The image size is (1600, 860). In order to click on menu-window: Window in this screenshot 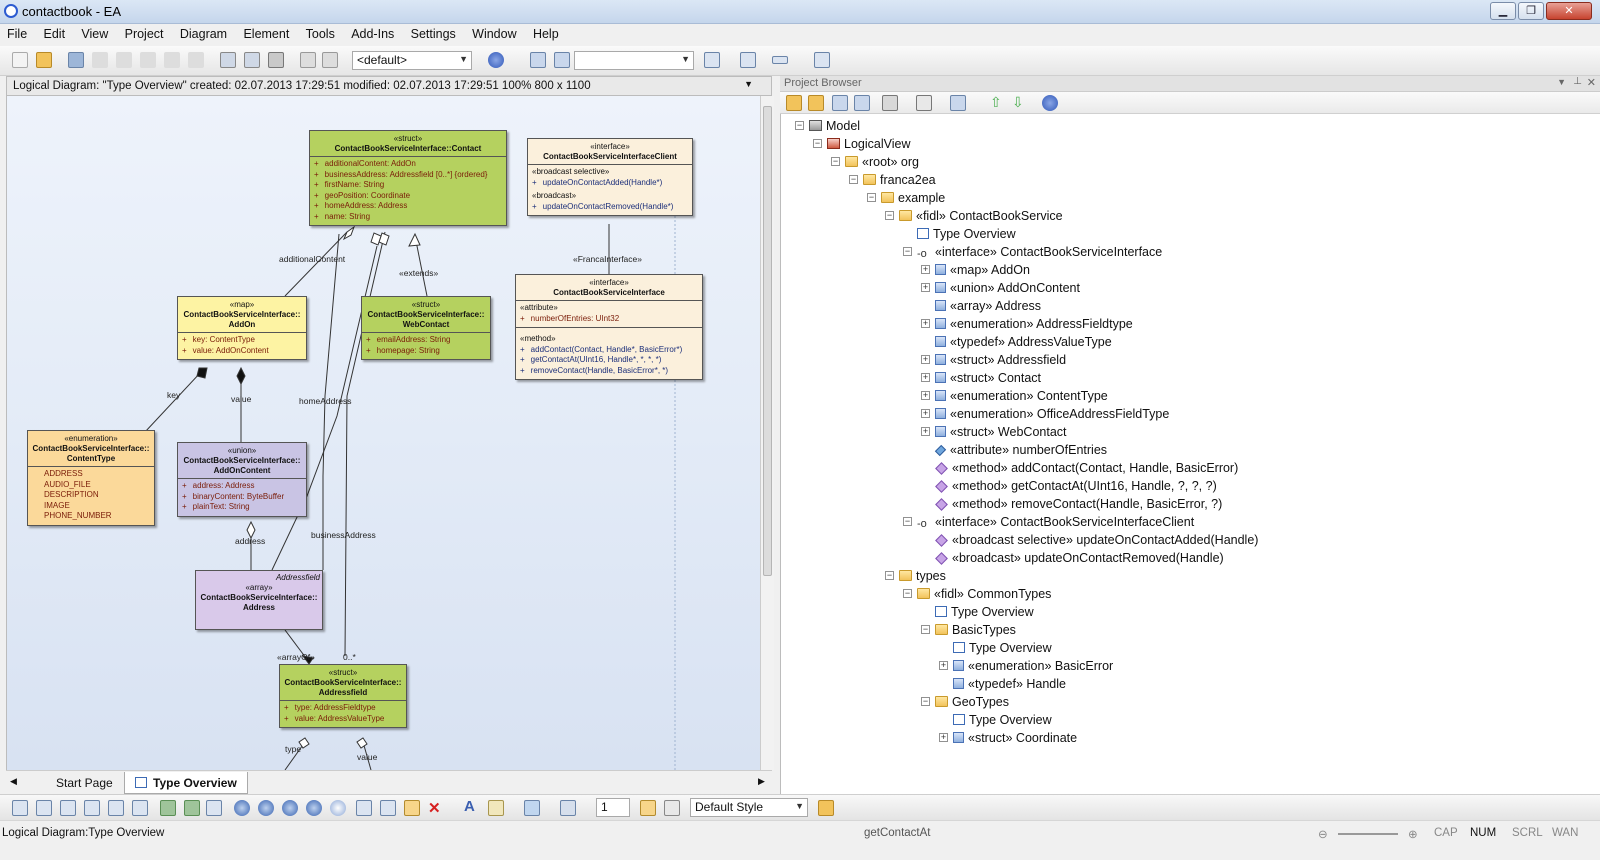, I will do `click(493, 32)`.